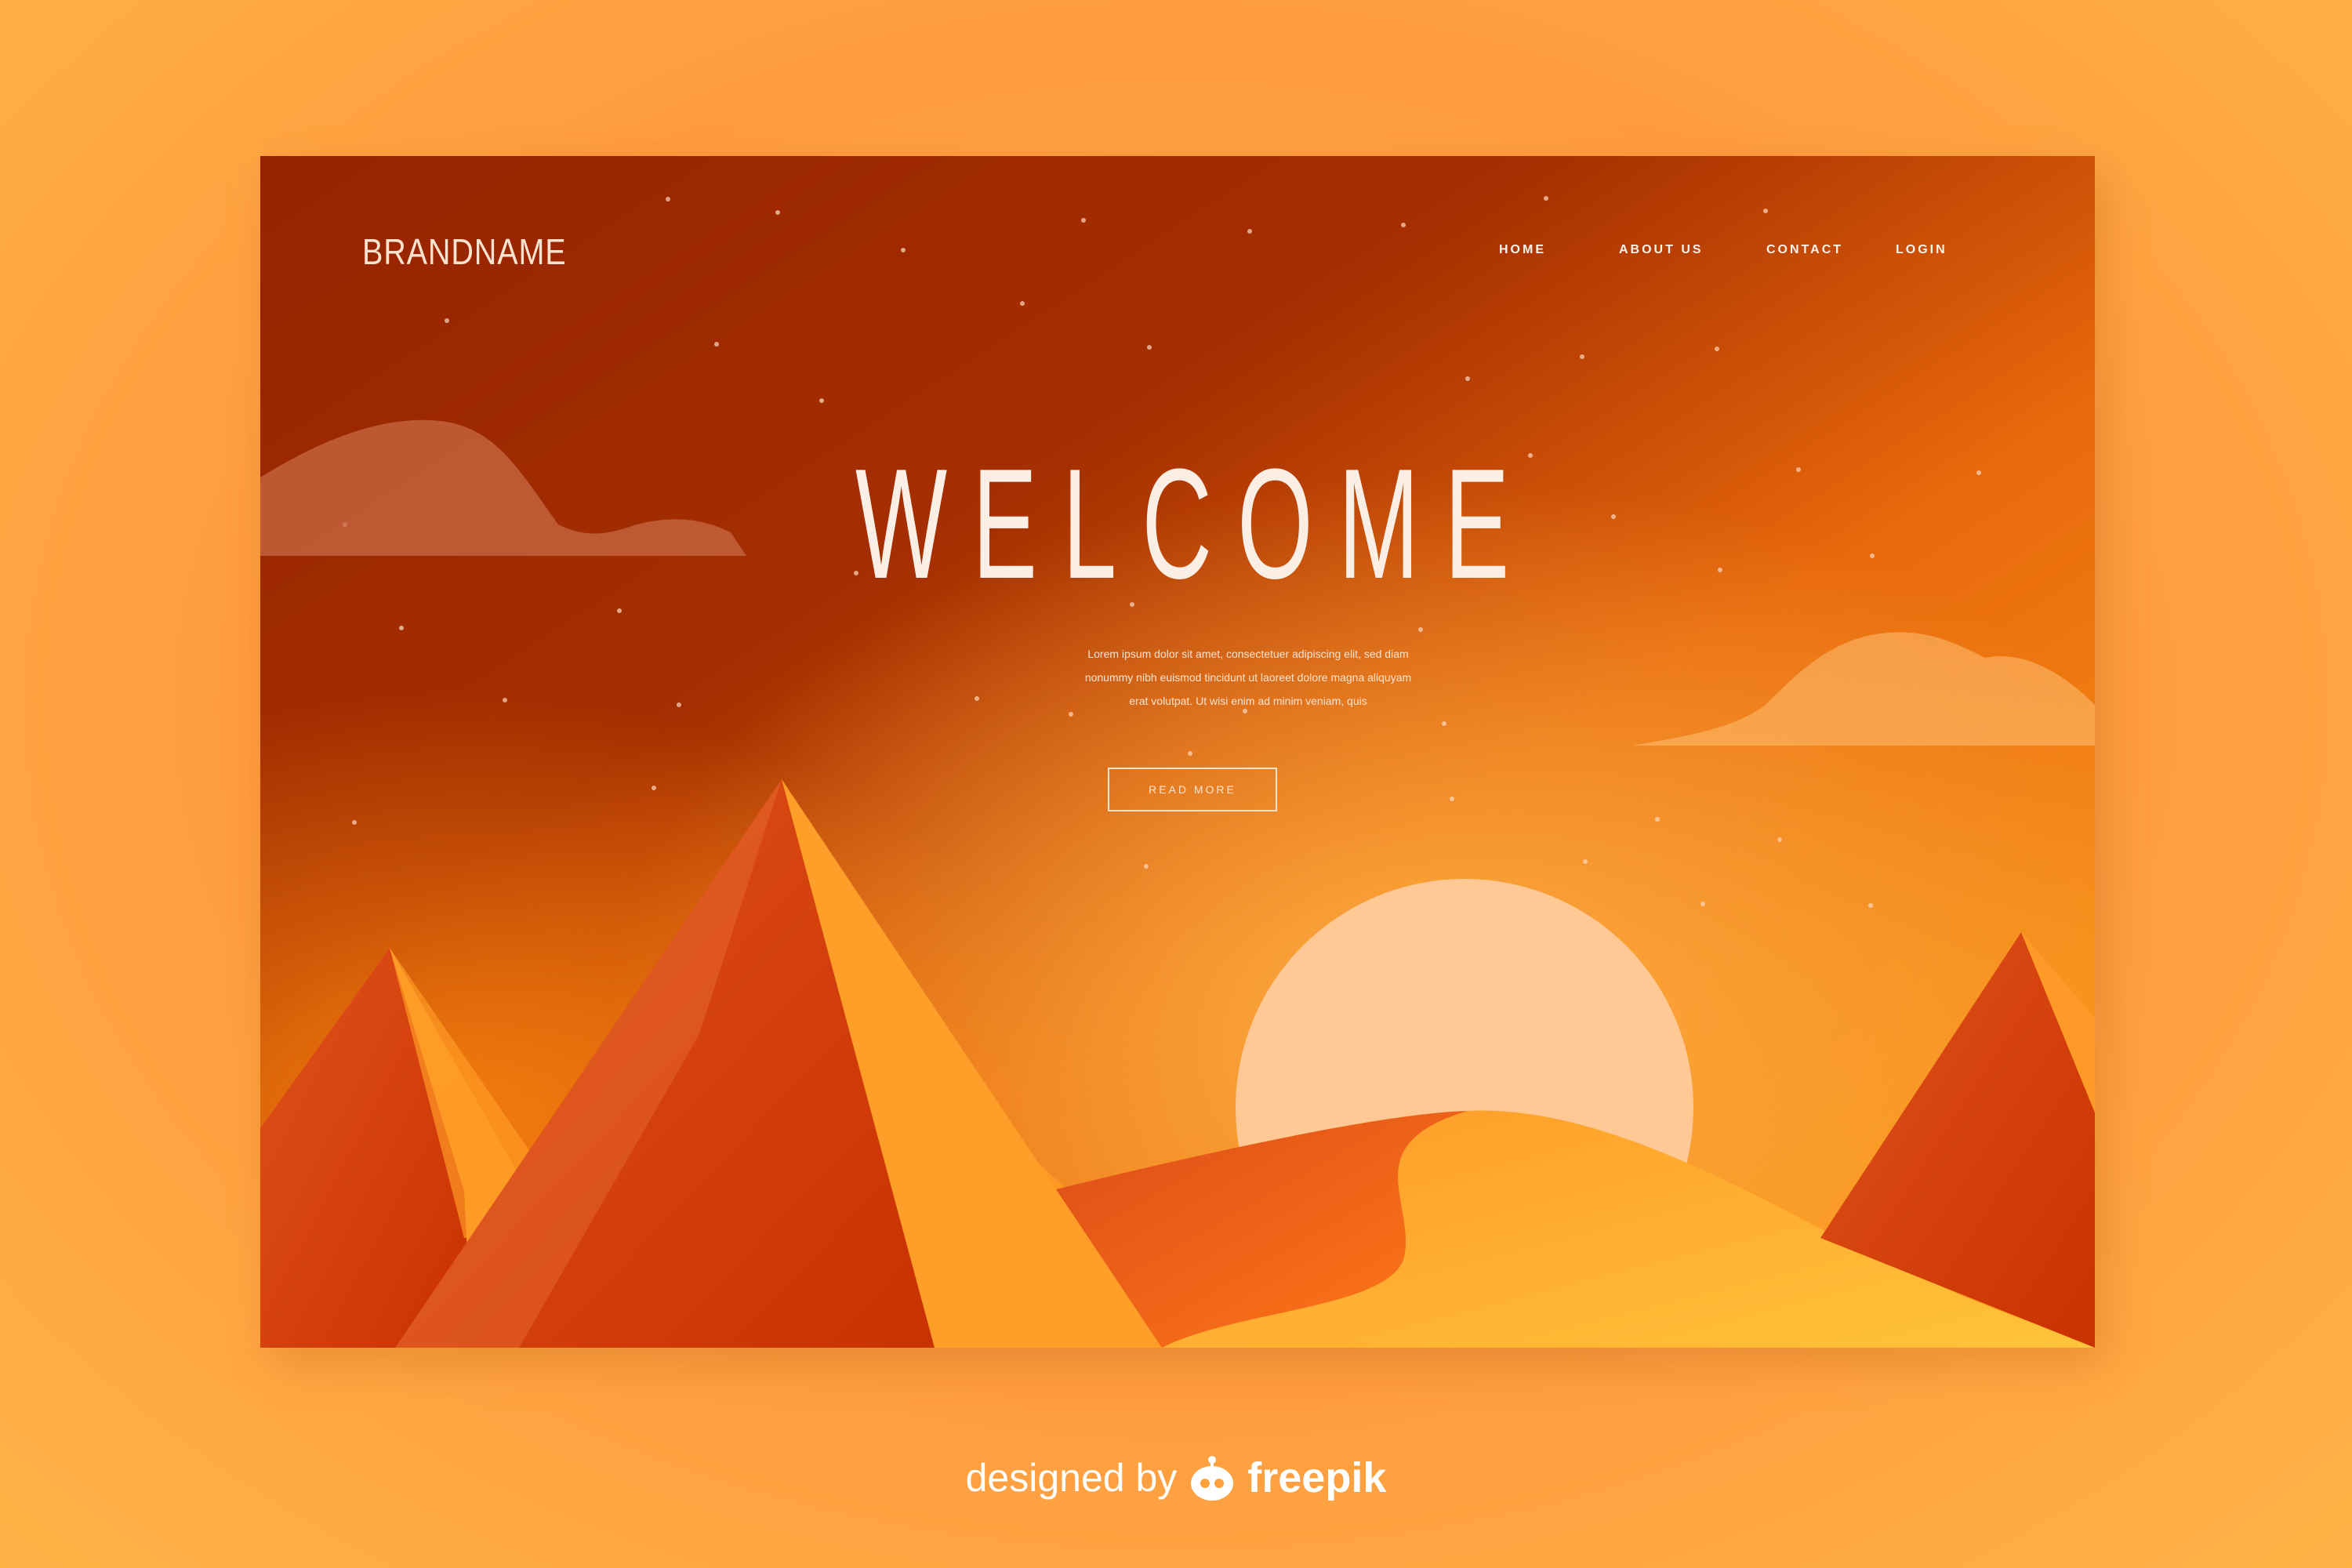 The image size is (2352, 1568). I want to click on designer-credit: designed by freepik, so click(1176, 1477).